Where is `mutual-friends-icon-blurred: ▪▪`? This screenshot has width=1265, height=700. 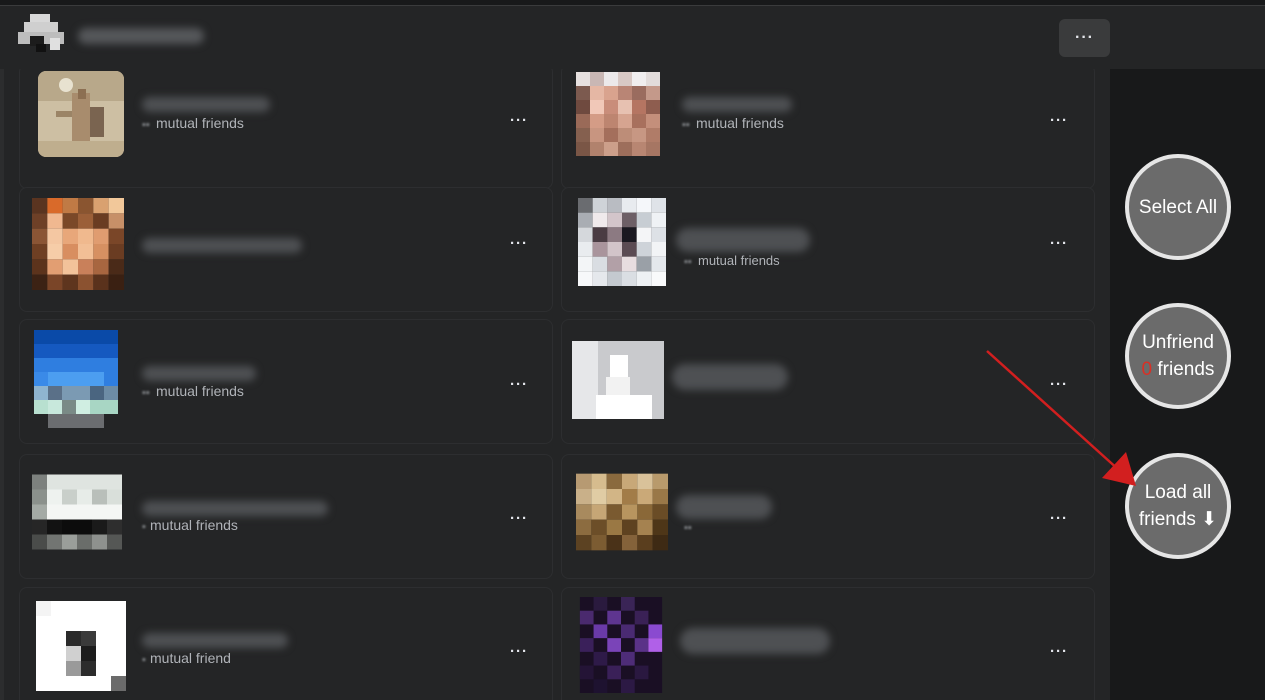
mutual-friends-icon-blurred: ▪▪ is located at coordinates (688, 528).